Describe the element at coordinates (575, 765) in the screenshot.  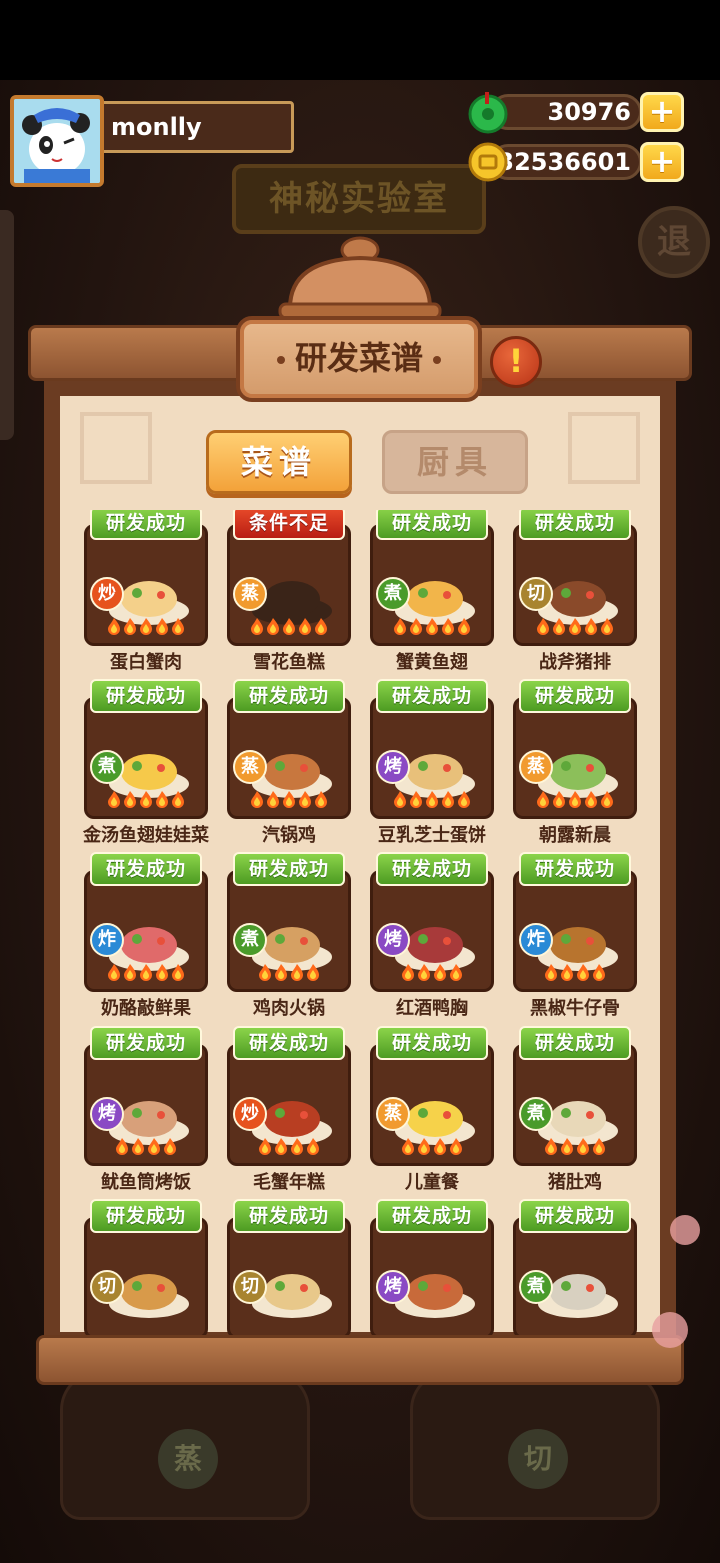
I see `recipe-card: 研发成功蒸朝露新晨` at that location.